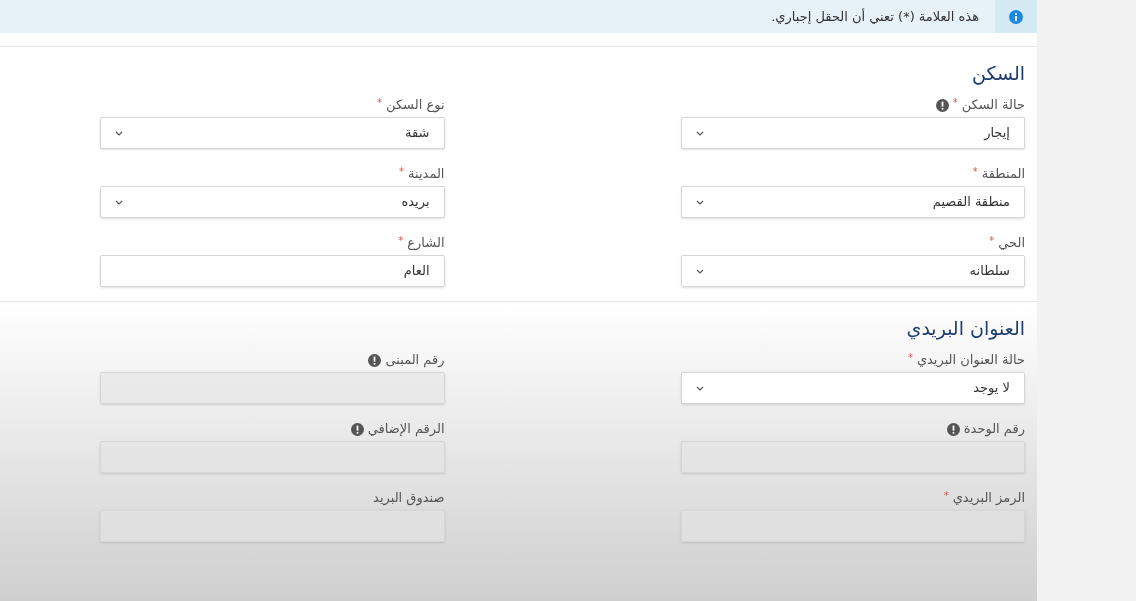 This screenshot has height=601, width=1136. Describe the element at coordinates (998, 73) in the screenshot. I see `section-heading: السكن` at that location.